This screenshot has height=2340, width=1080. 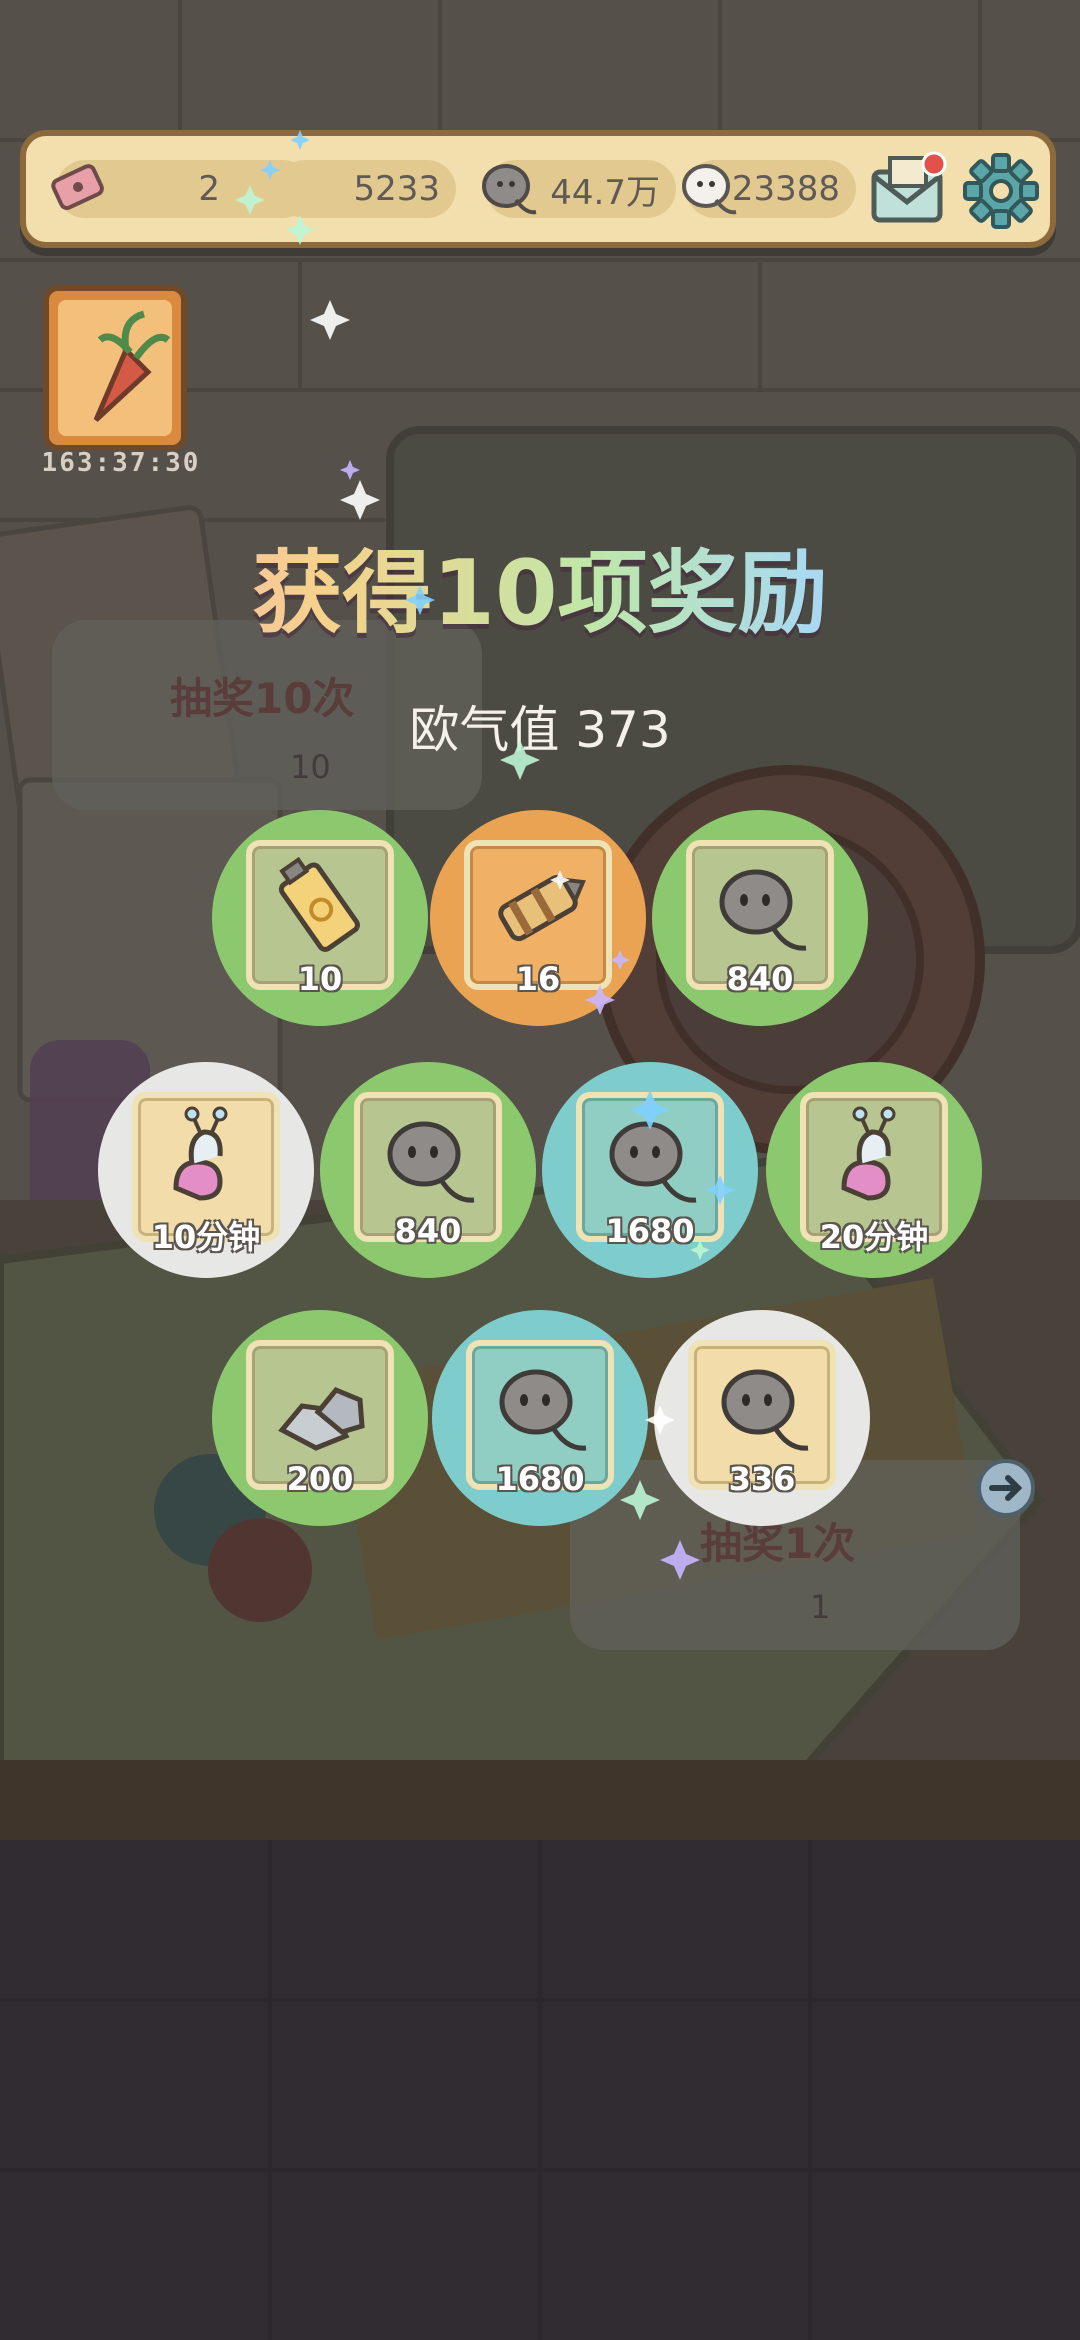 I want to click on white-tadpole-icon, so click(x=709, y=189).